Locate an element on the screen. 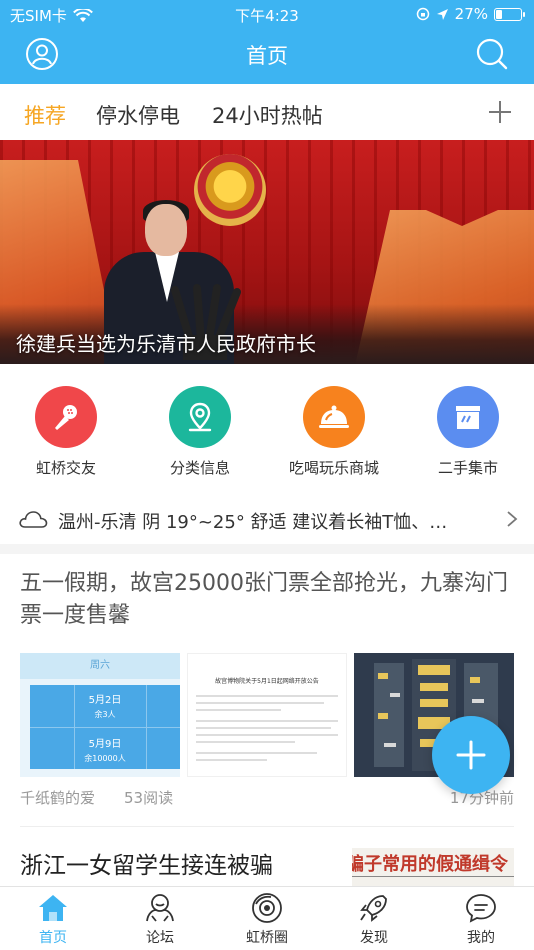 The width and height of the screenshot is (534, 950). bottom-navigation: 首页 论坛 虹桥圈 发现 我的 is located at coordinates (267, 918).